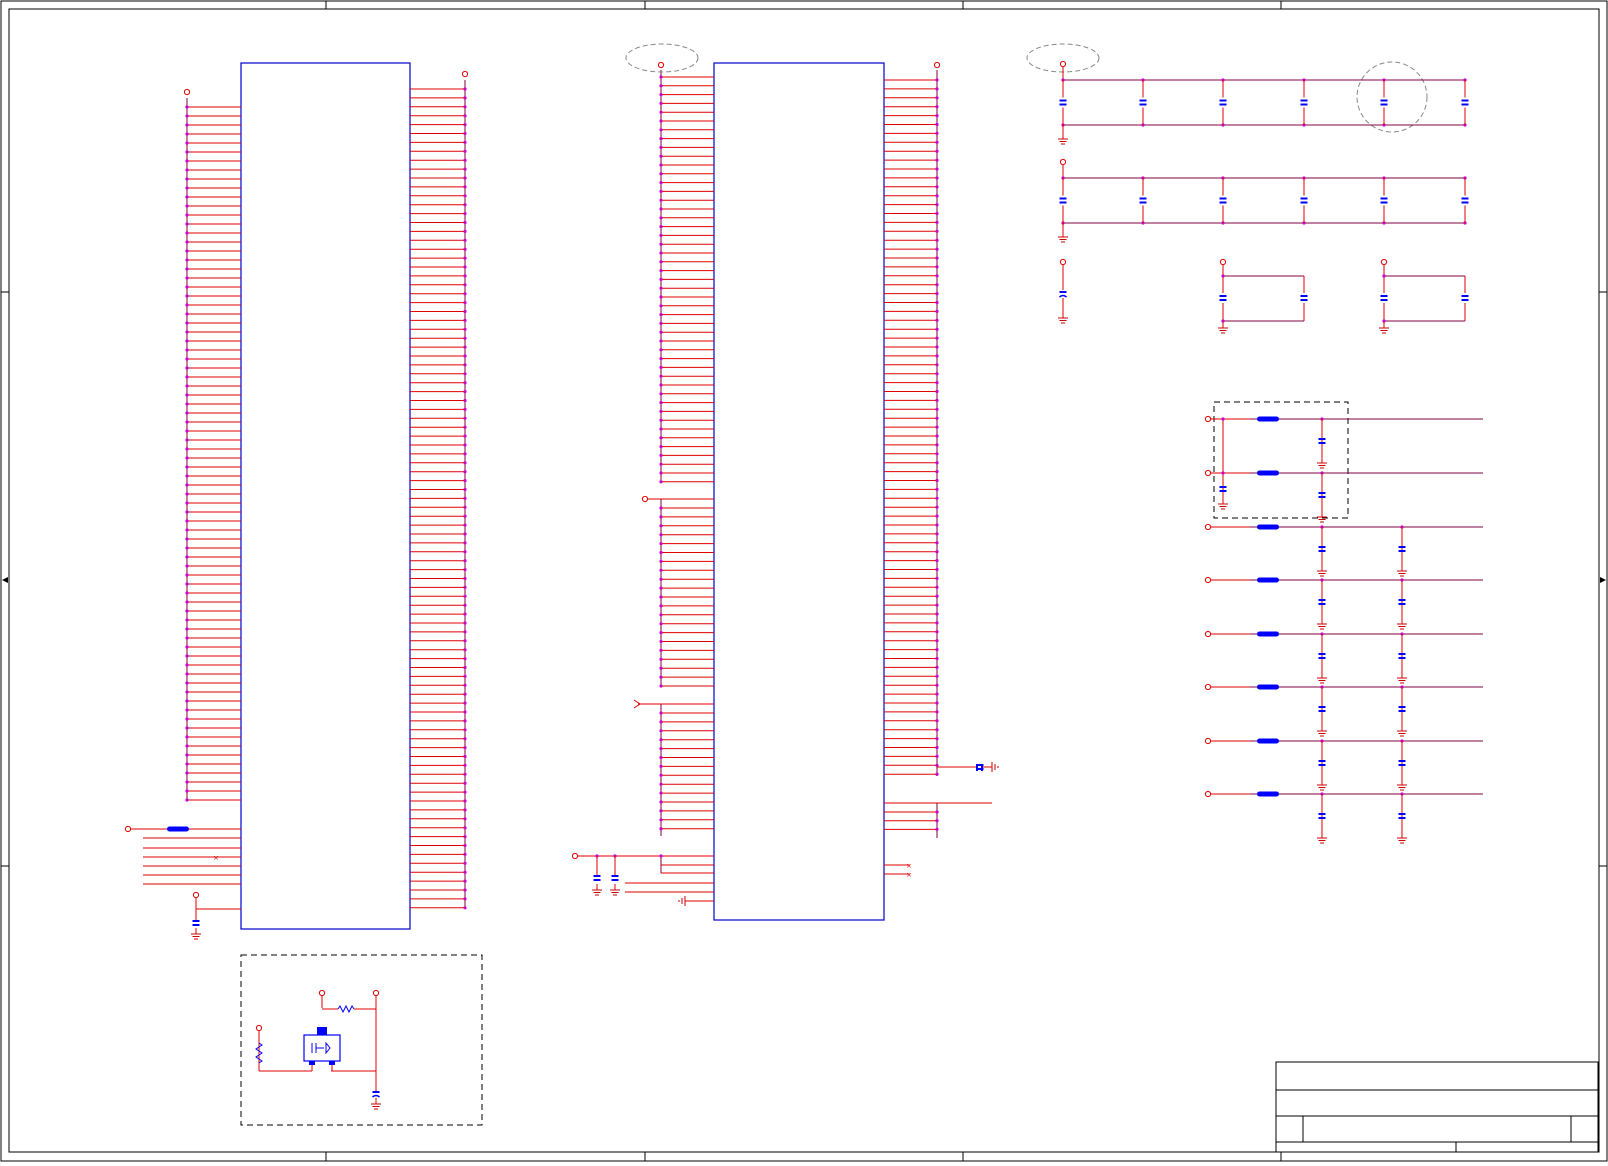  Describe the element at coordinates (5, 580) in the screenshot. I see `zone-arrow` at that location.